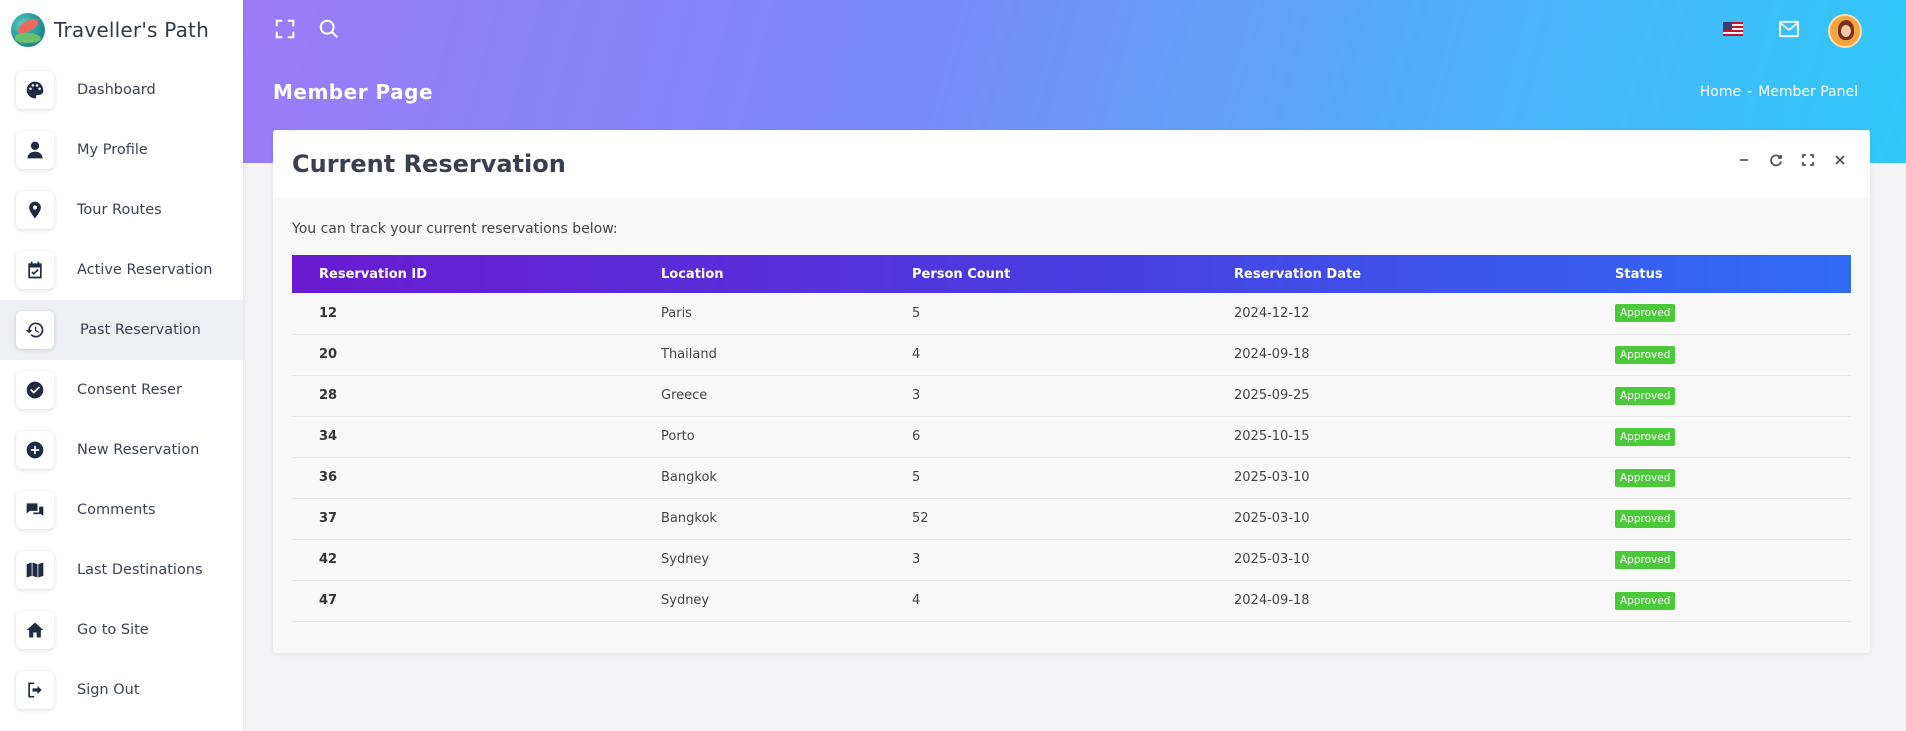  I want to click on history-icon, so click(35, 330).